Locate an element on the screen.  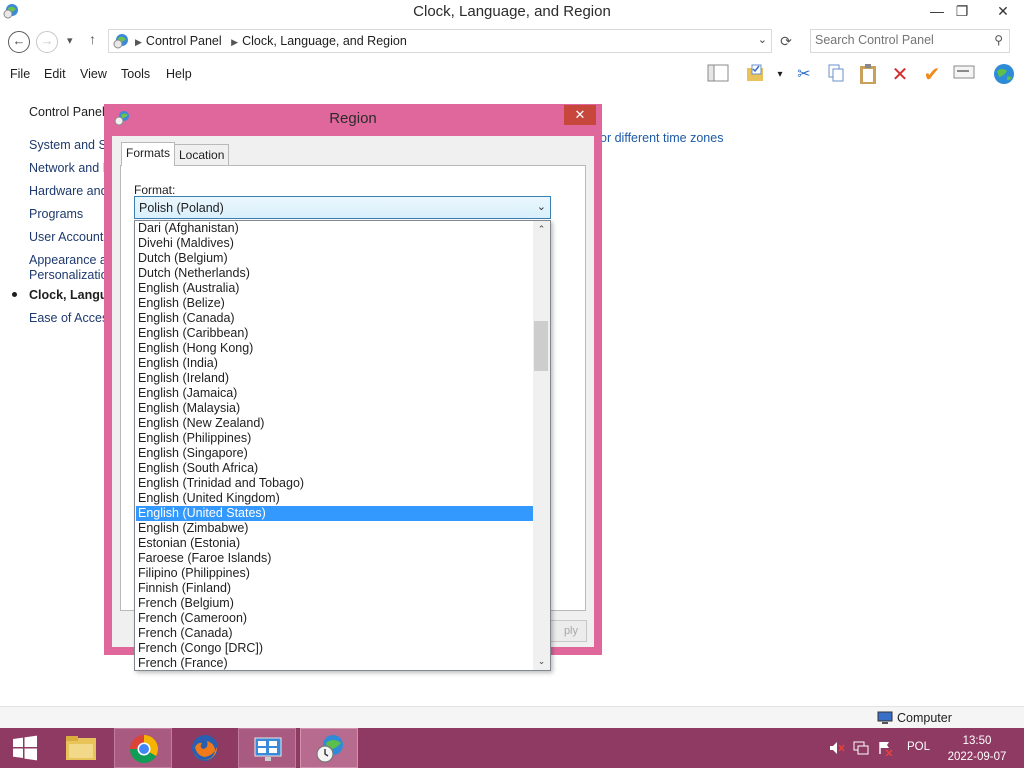
taskbar-region is located at coordinates (329, 748).